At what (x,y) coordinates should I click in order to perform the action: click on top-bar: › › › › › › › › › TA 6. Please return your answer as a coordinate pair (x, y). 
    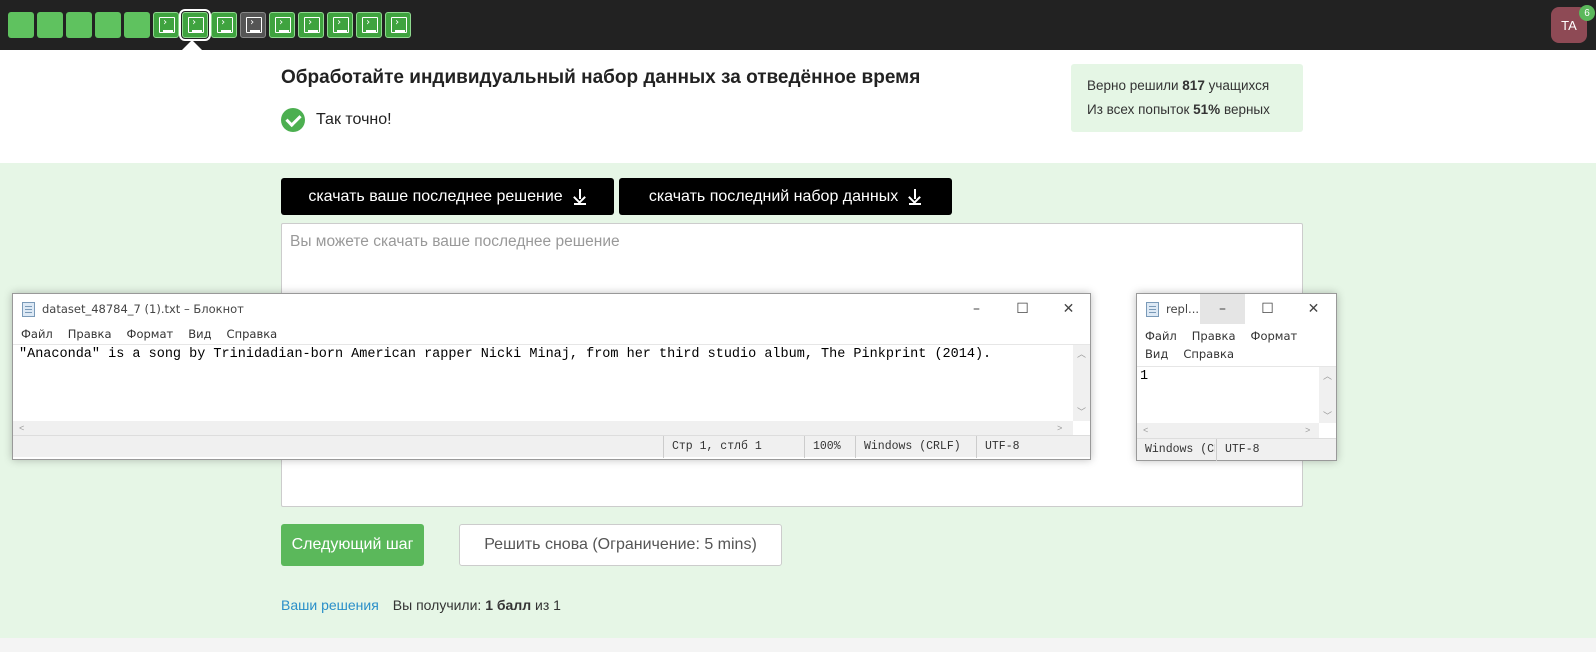
    Looking at the image, I should click on (798, 25).